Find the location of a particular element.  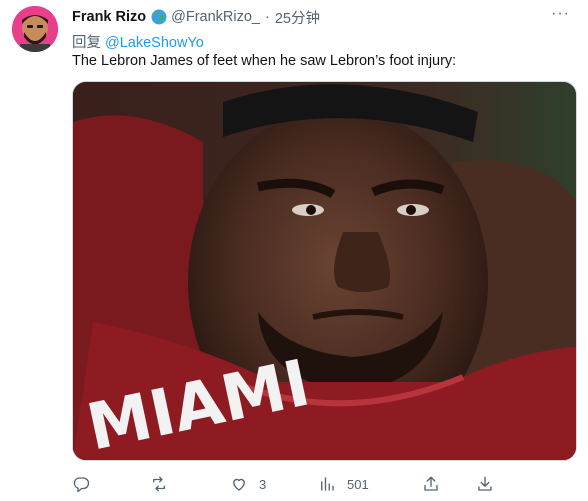

retweet-button is located at coordinates (164, 484).